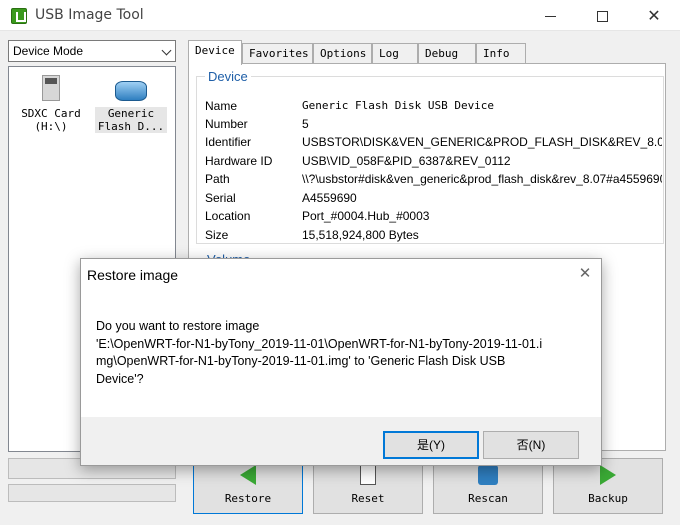 The image size is (680, 525). I want to click on window-title: USB Image Tool, so click(89, 15).